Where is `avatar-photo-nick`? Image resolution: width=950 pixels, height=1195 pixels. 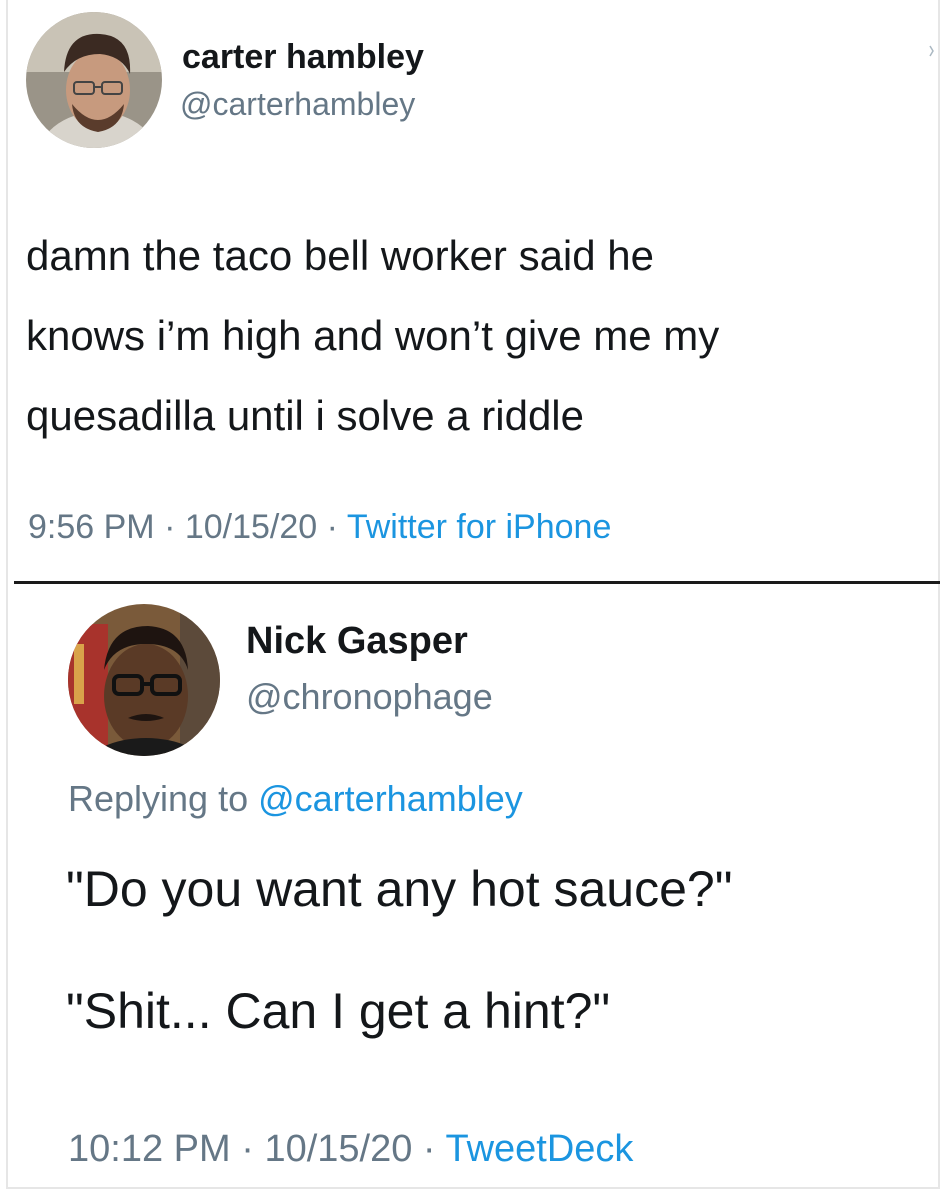 avatar-photo-nick is located at coordinates (144, 680).